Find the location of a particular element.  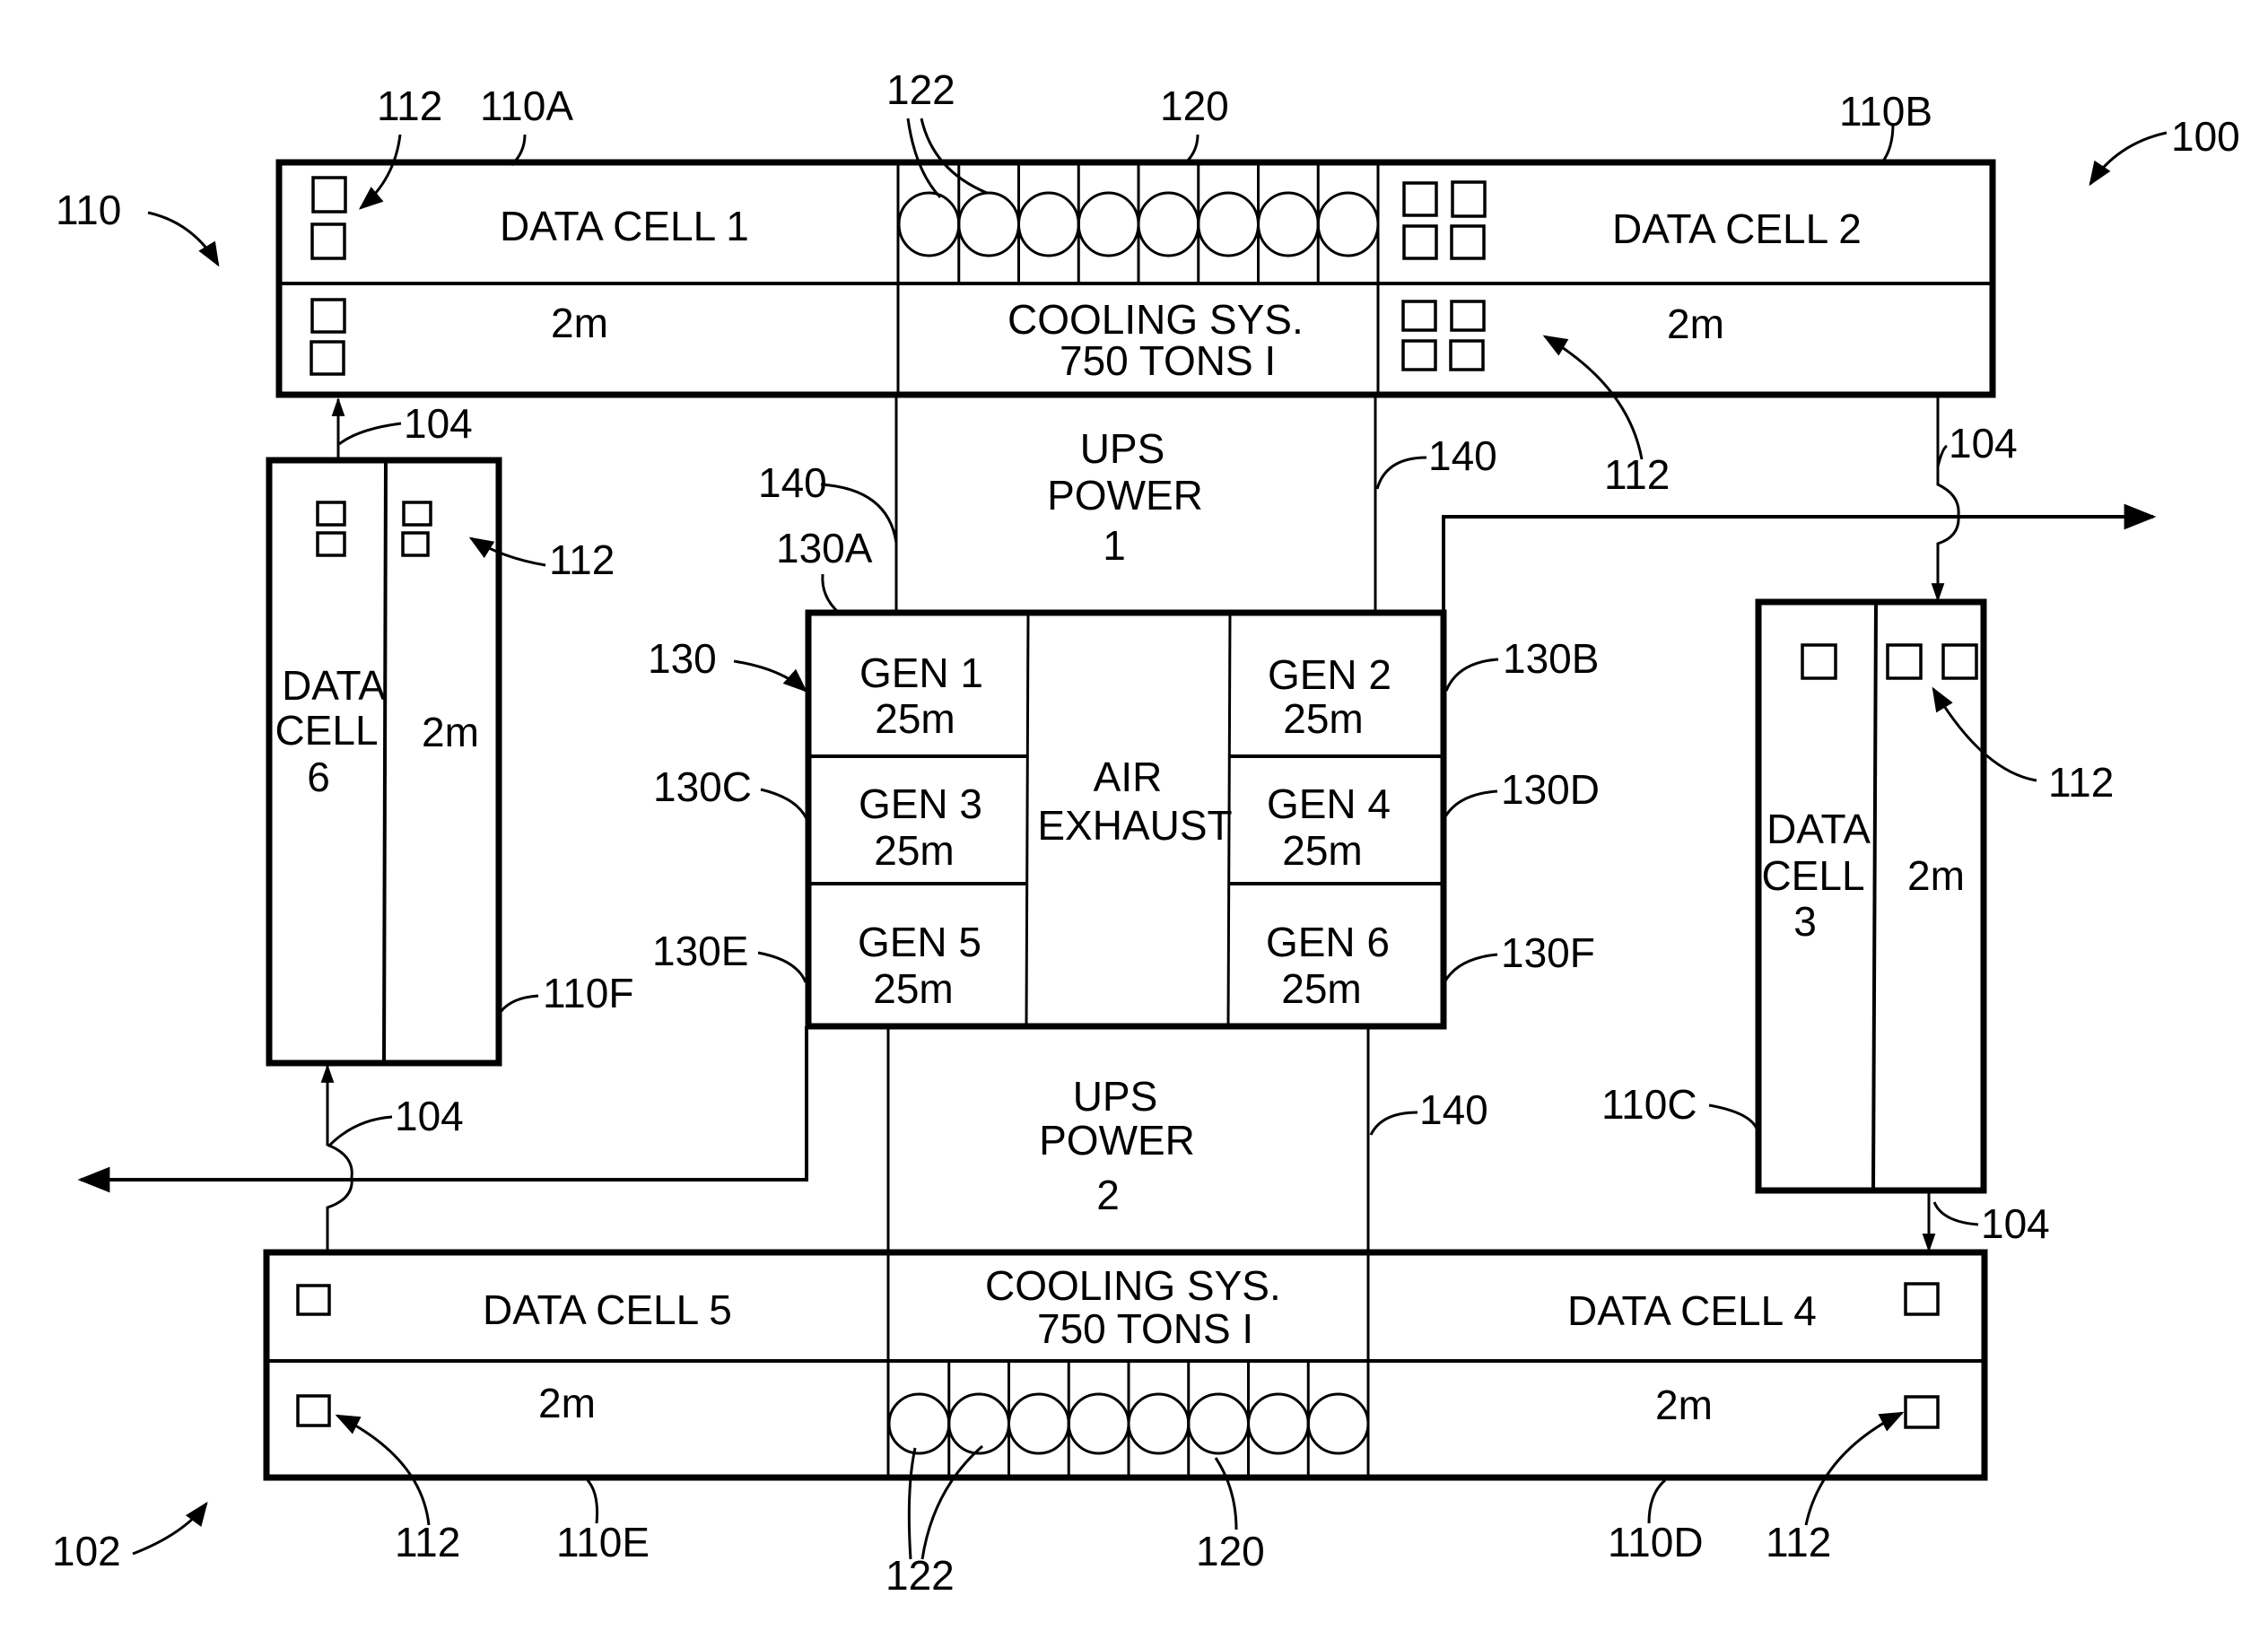

data-cell-5: DATA CELL 5 2m is located at coordinates (514, 1355).